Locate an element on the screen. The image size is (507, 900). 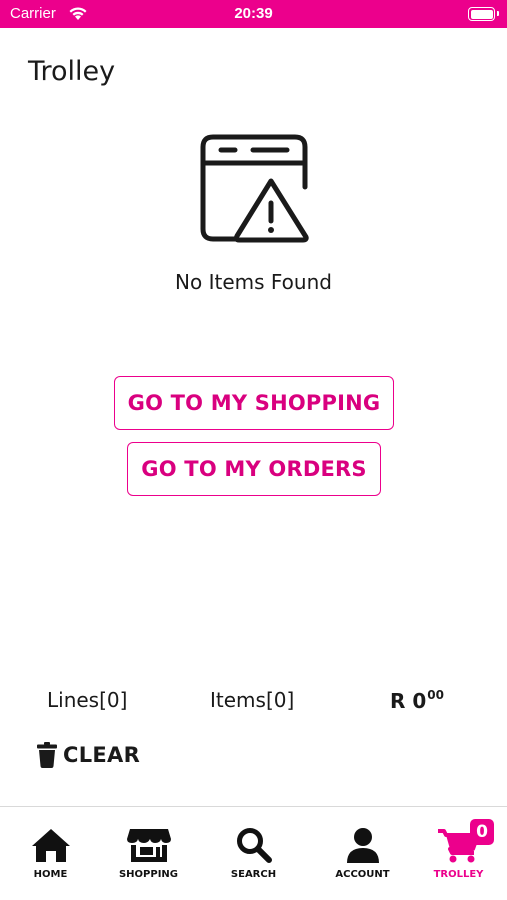
lines-count: Lines[0] is located at coordinates (87, 700).